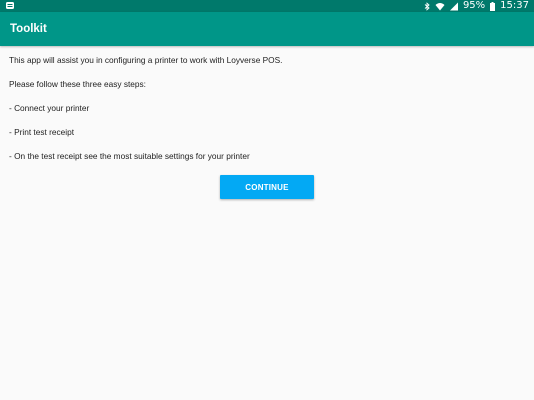 The height and width of the screenshot is (400, 534). I want to click on app-bar: Toolkit, so click(267, 29).